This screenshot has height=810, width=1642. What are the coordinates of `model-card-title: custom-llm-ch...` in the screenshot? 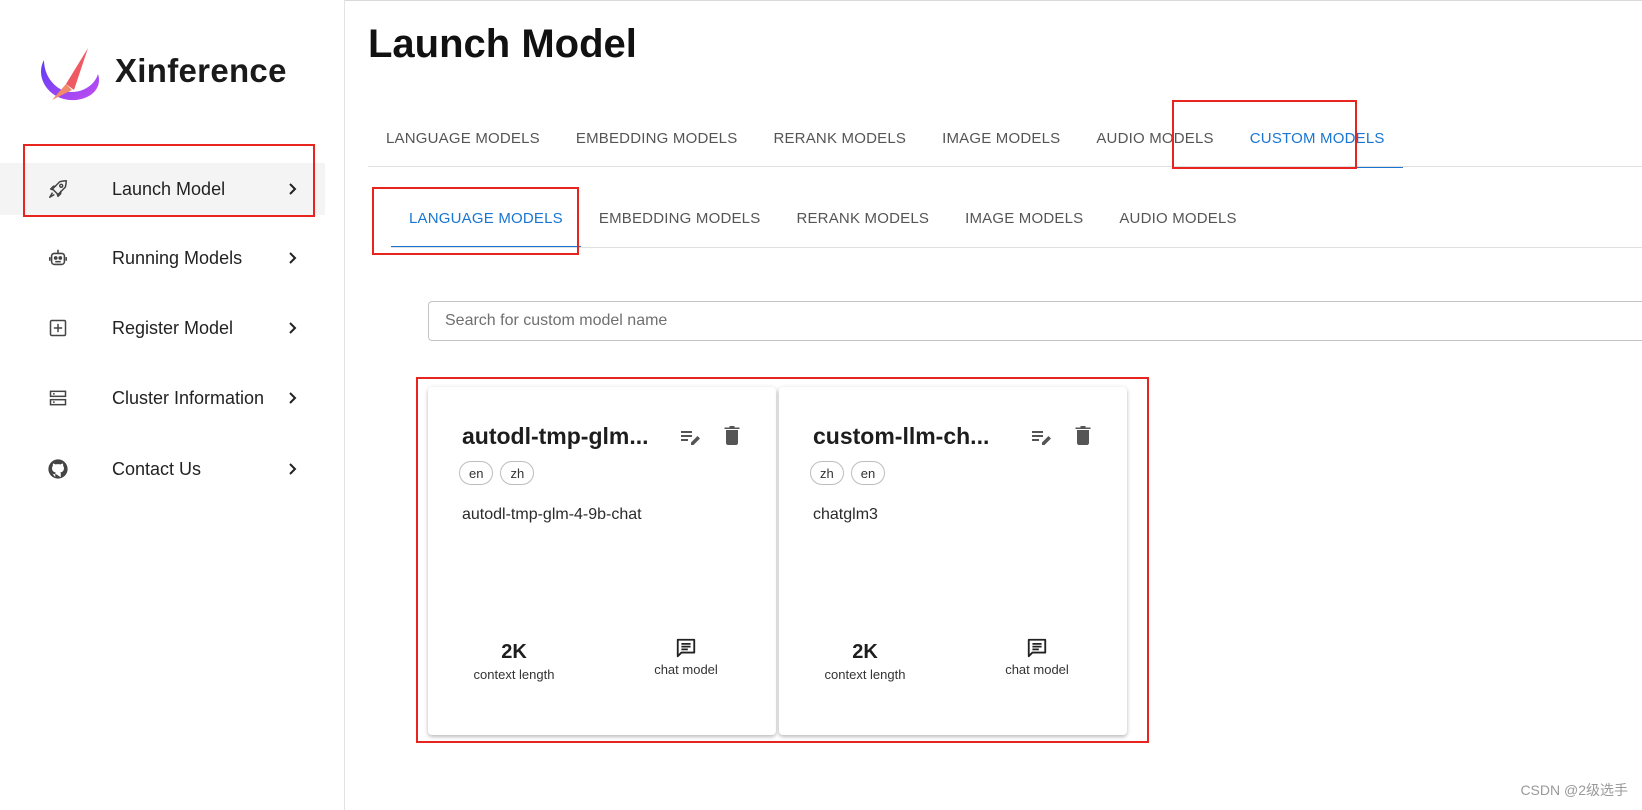 It's located at (901, 436).